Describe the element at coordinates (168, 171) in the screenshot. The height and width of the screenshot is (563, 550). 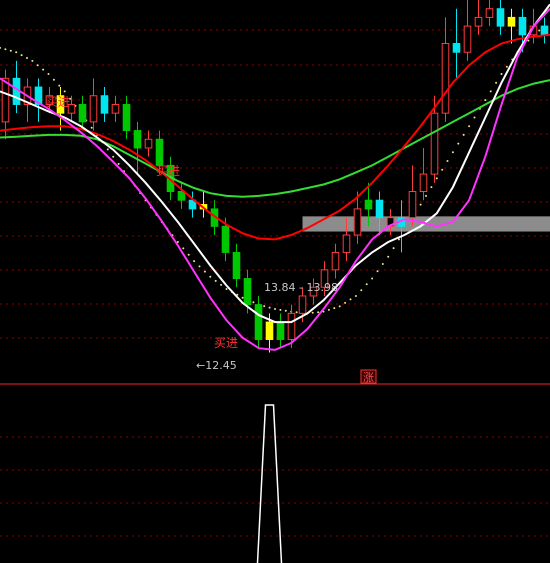
I see `buy-signal-label-2: 买进` at that location.